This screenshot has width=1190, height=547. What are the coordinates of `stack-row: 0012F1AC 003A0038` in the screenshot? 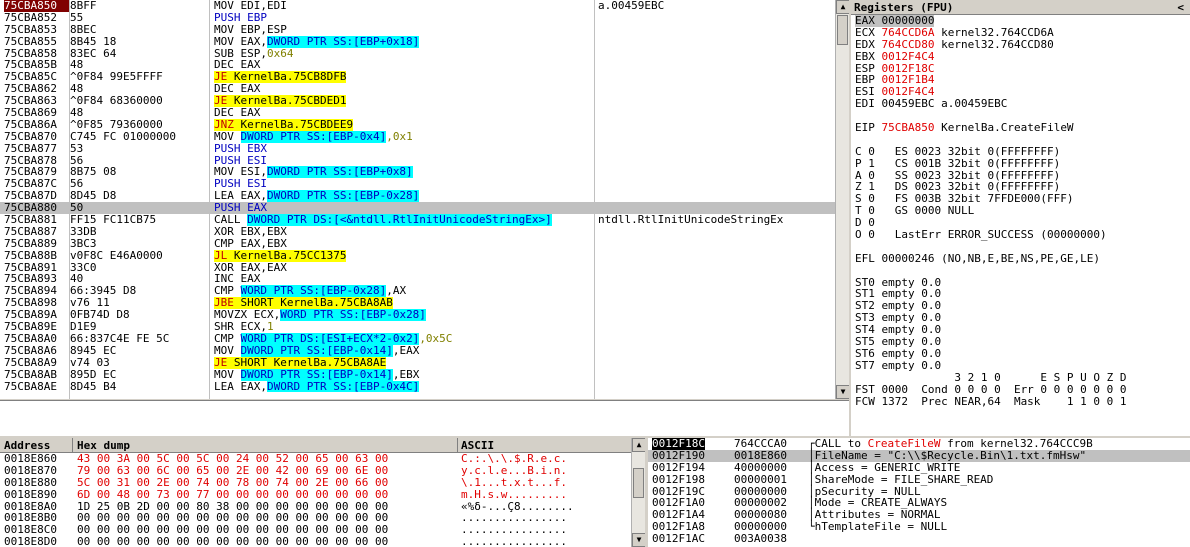 It's located at (919, 539).